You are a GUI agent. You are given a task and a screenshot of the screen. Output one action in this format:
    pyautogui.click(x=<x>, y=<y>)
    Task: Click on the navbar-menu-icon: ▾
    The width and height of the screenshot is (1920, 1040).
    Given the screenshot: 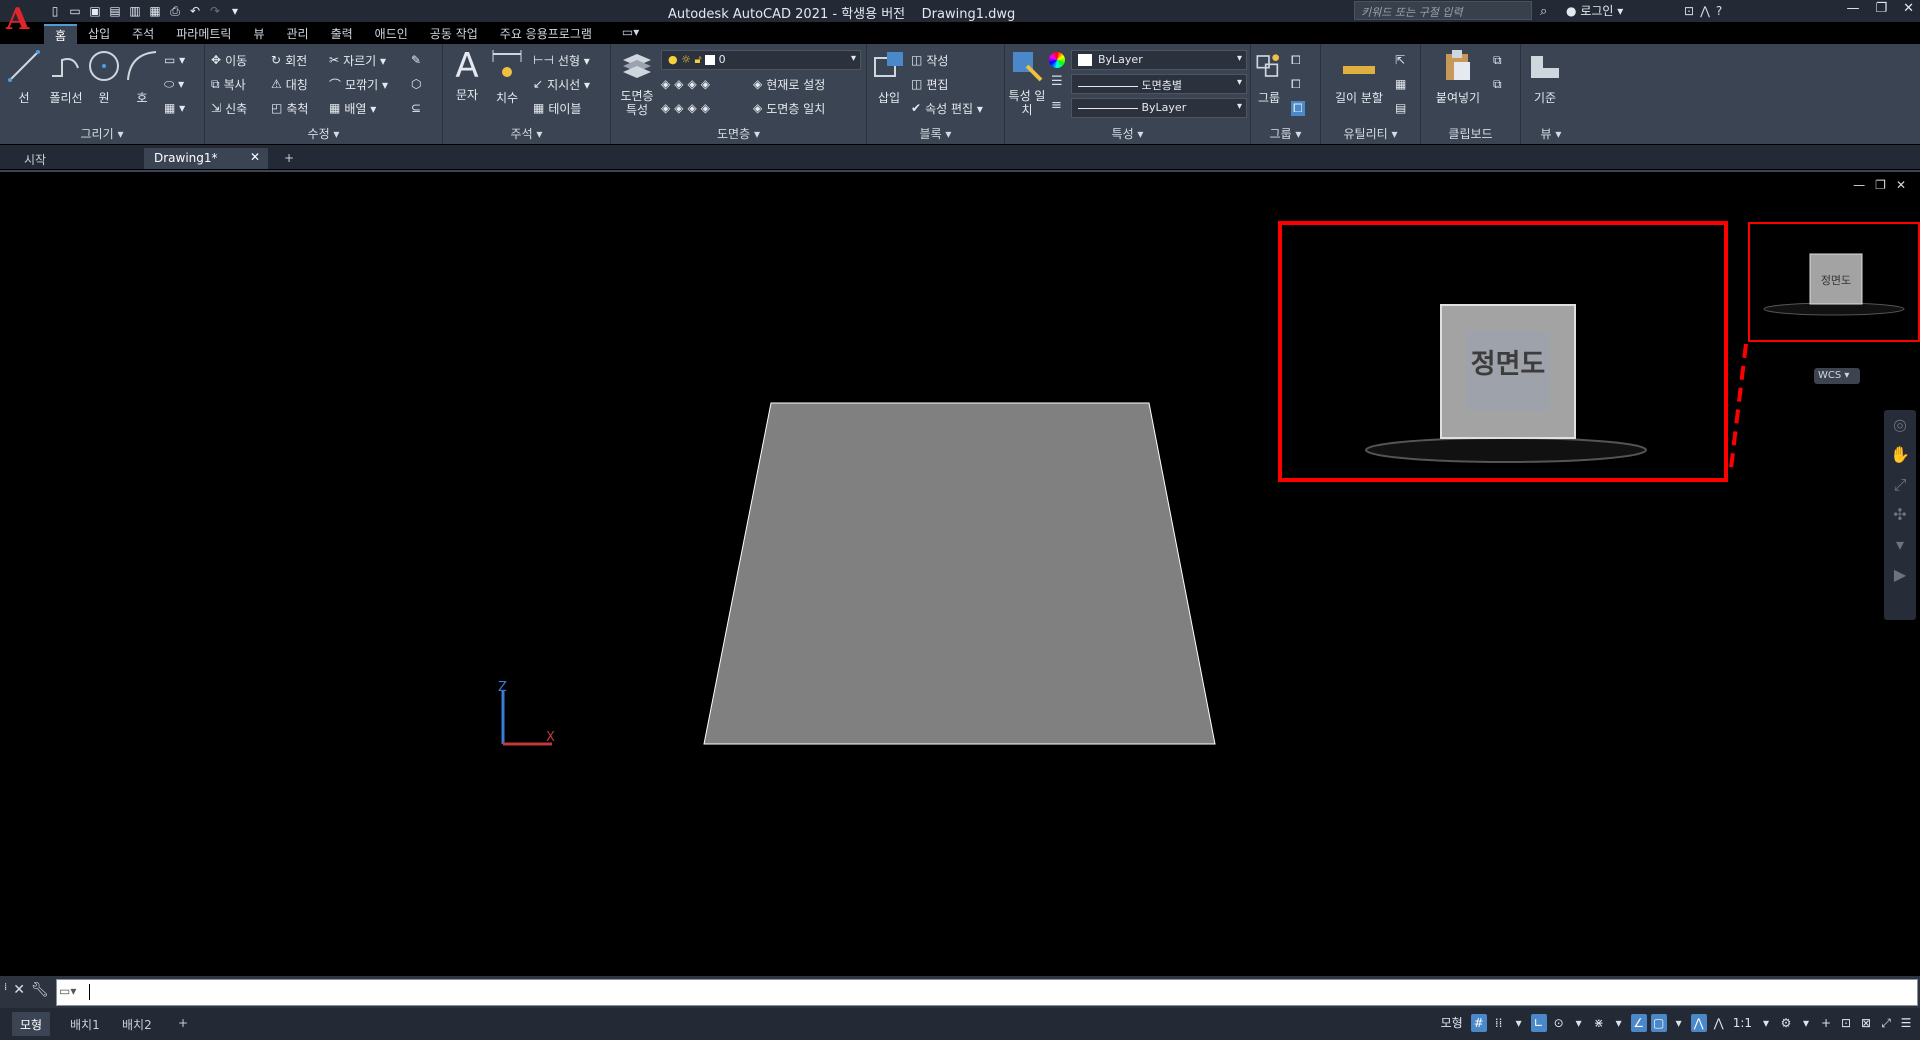 What is the action you would take?
    pyautogui.click(x=1900, y=545)
    